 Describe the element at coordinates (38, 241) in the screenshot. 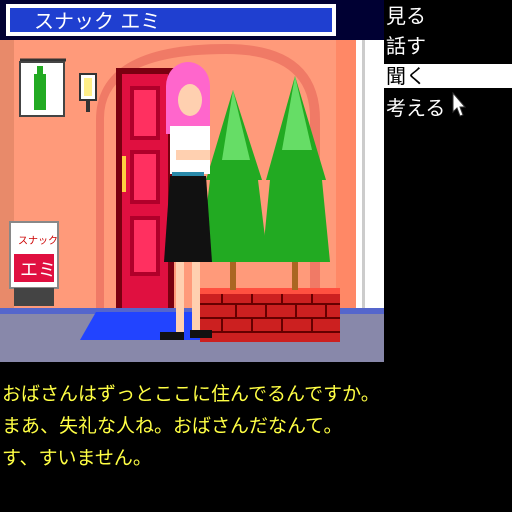

I see `standing-sign-top-text: スナック` at that location.